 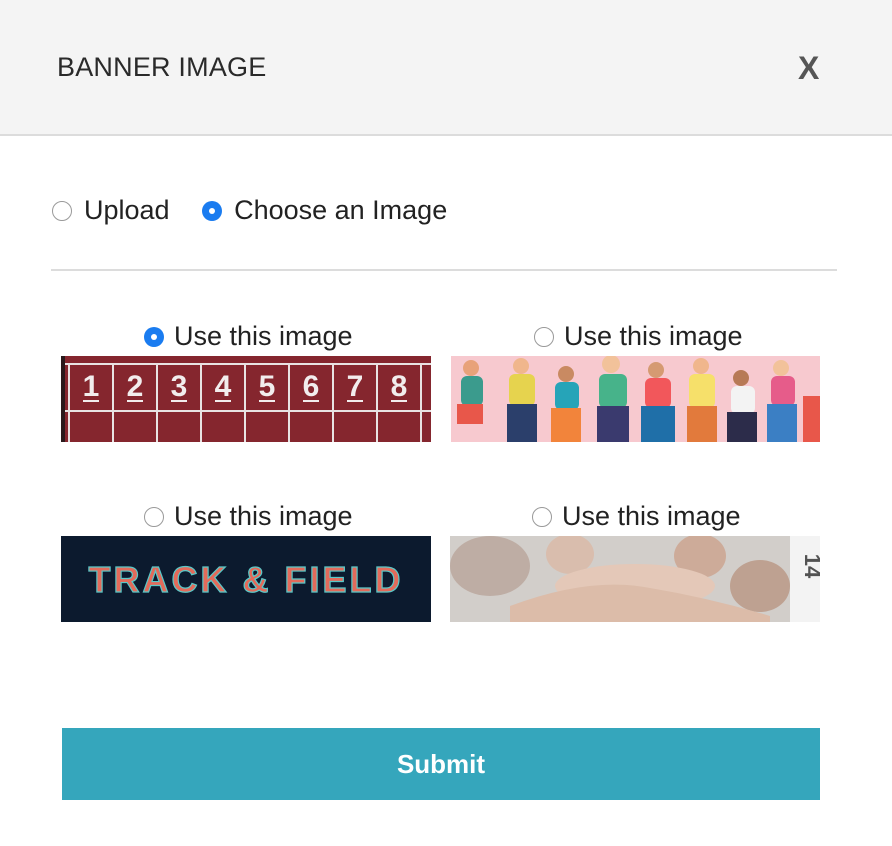 What do you see at coordinates (355, 386) in the screenshot?
I see `lane-number: 7` at bounding box center [355, 386].